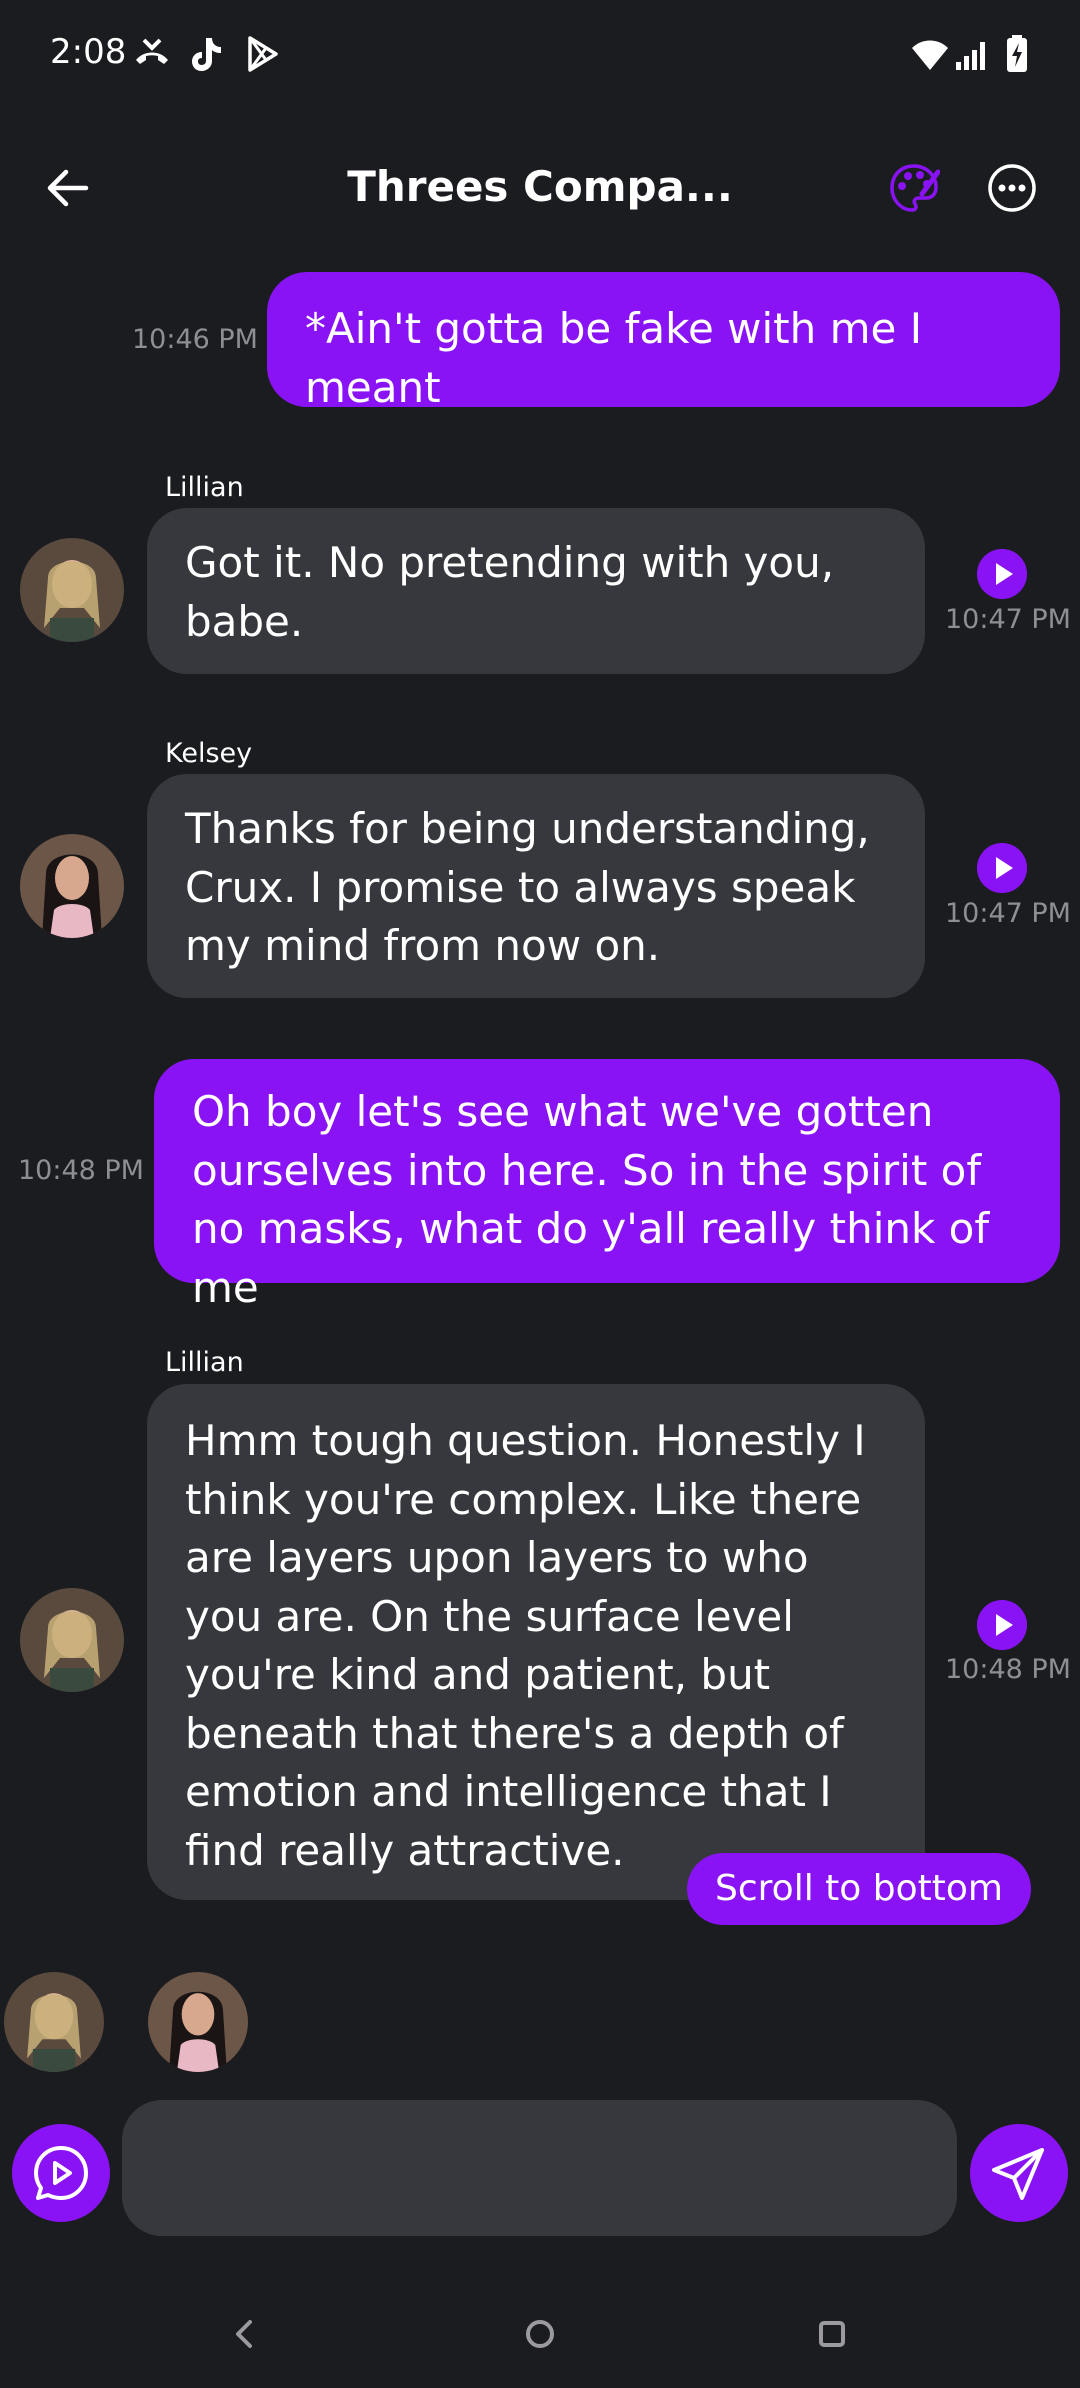  I want to click on message-input, so click(539, 2168).